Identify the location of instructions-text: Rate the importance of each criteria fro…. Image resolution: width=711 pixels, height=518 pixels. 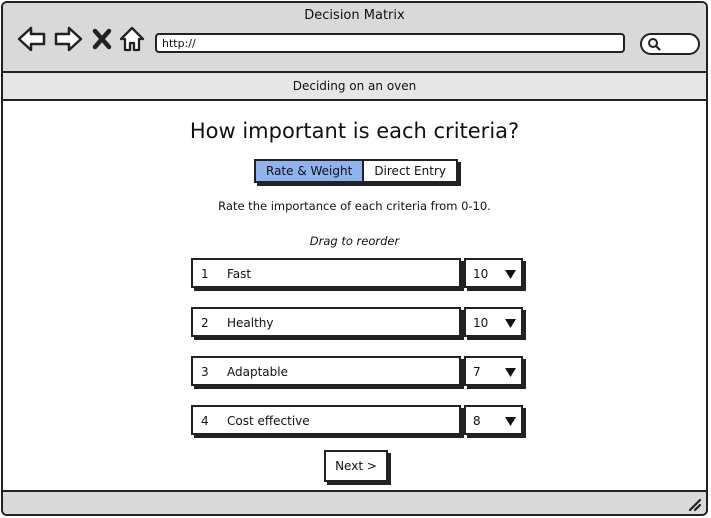
(354, 206).